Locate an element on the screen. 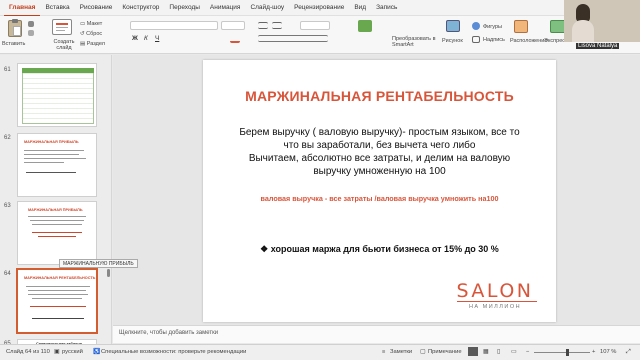 The height and width of the screenshot is (360, 640). shapes-icon is located at coordinates (476, 26).